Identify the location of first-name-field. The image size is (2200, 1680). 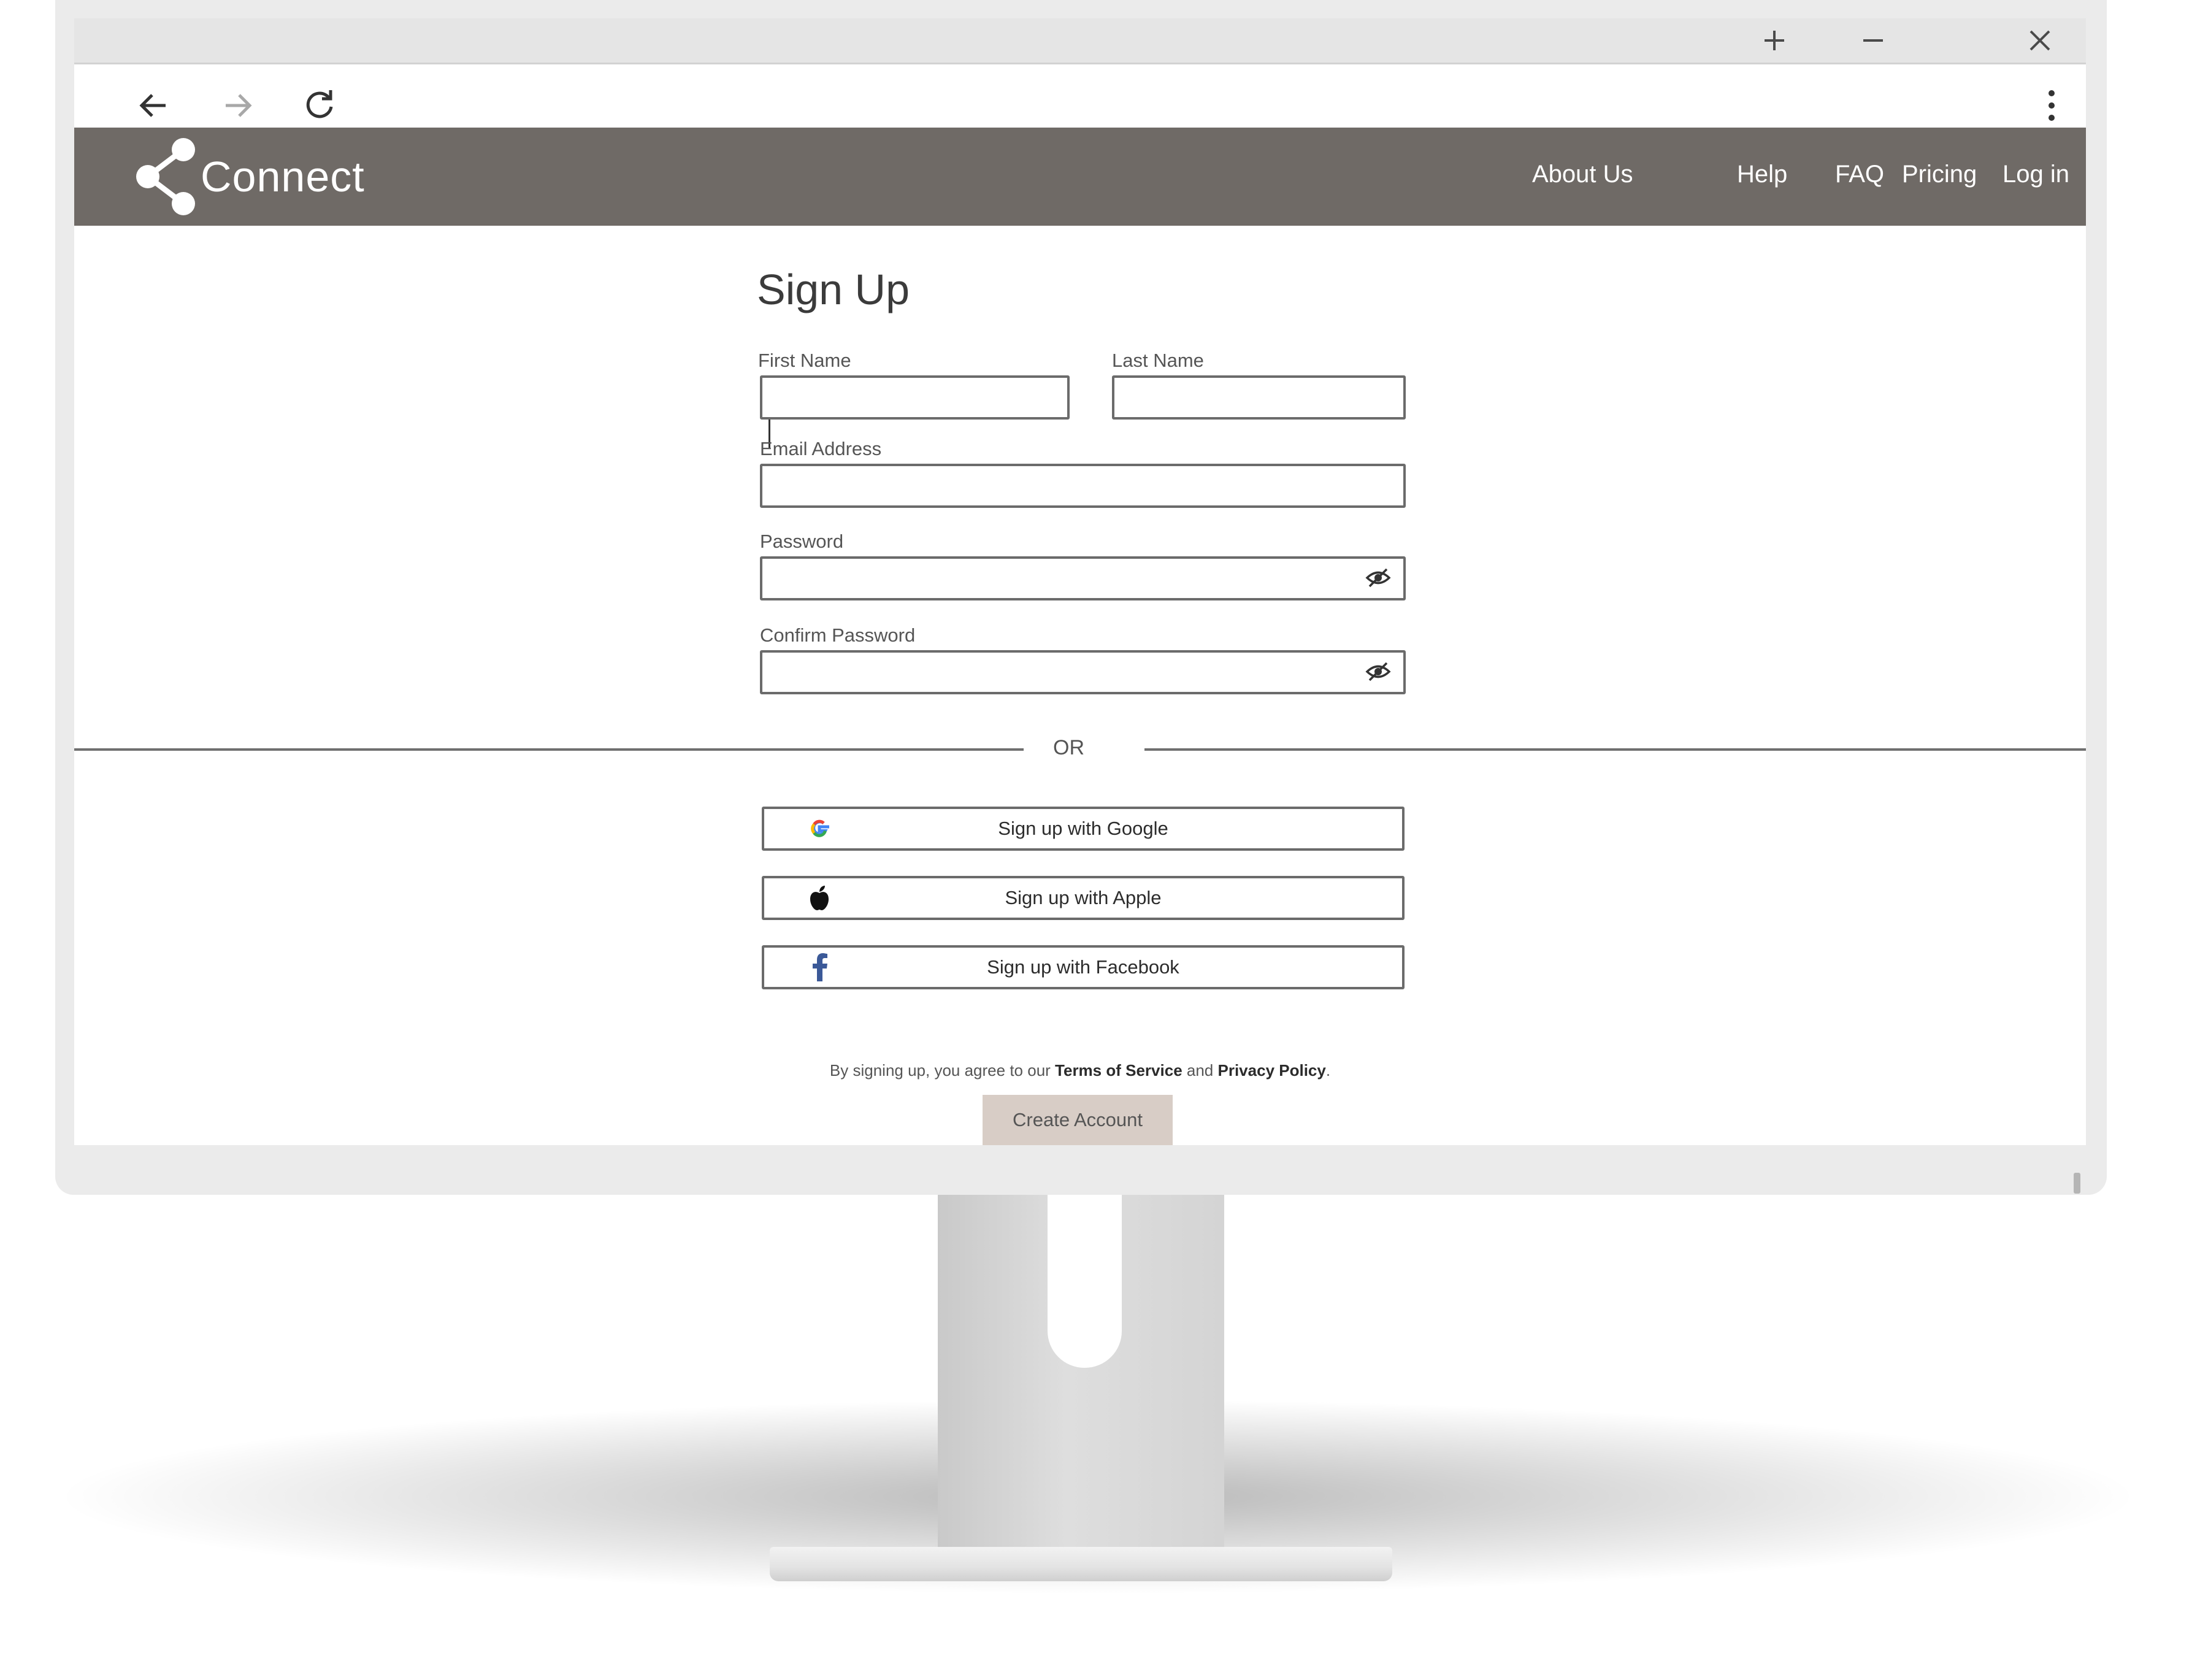
(915, 397).